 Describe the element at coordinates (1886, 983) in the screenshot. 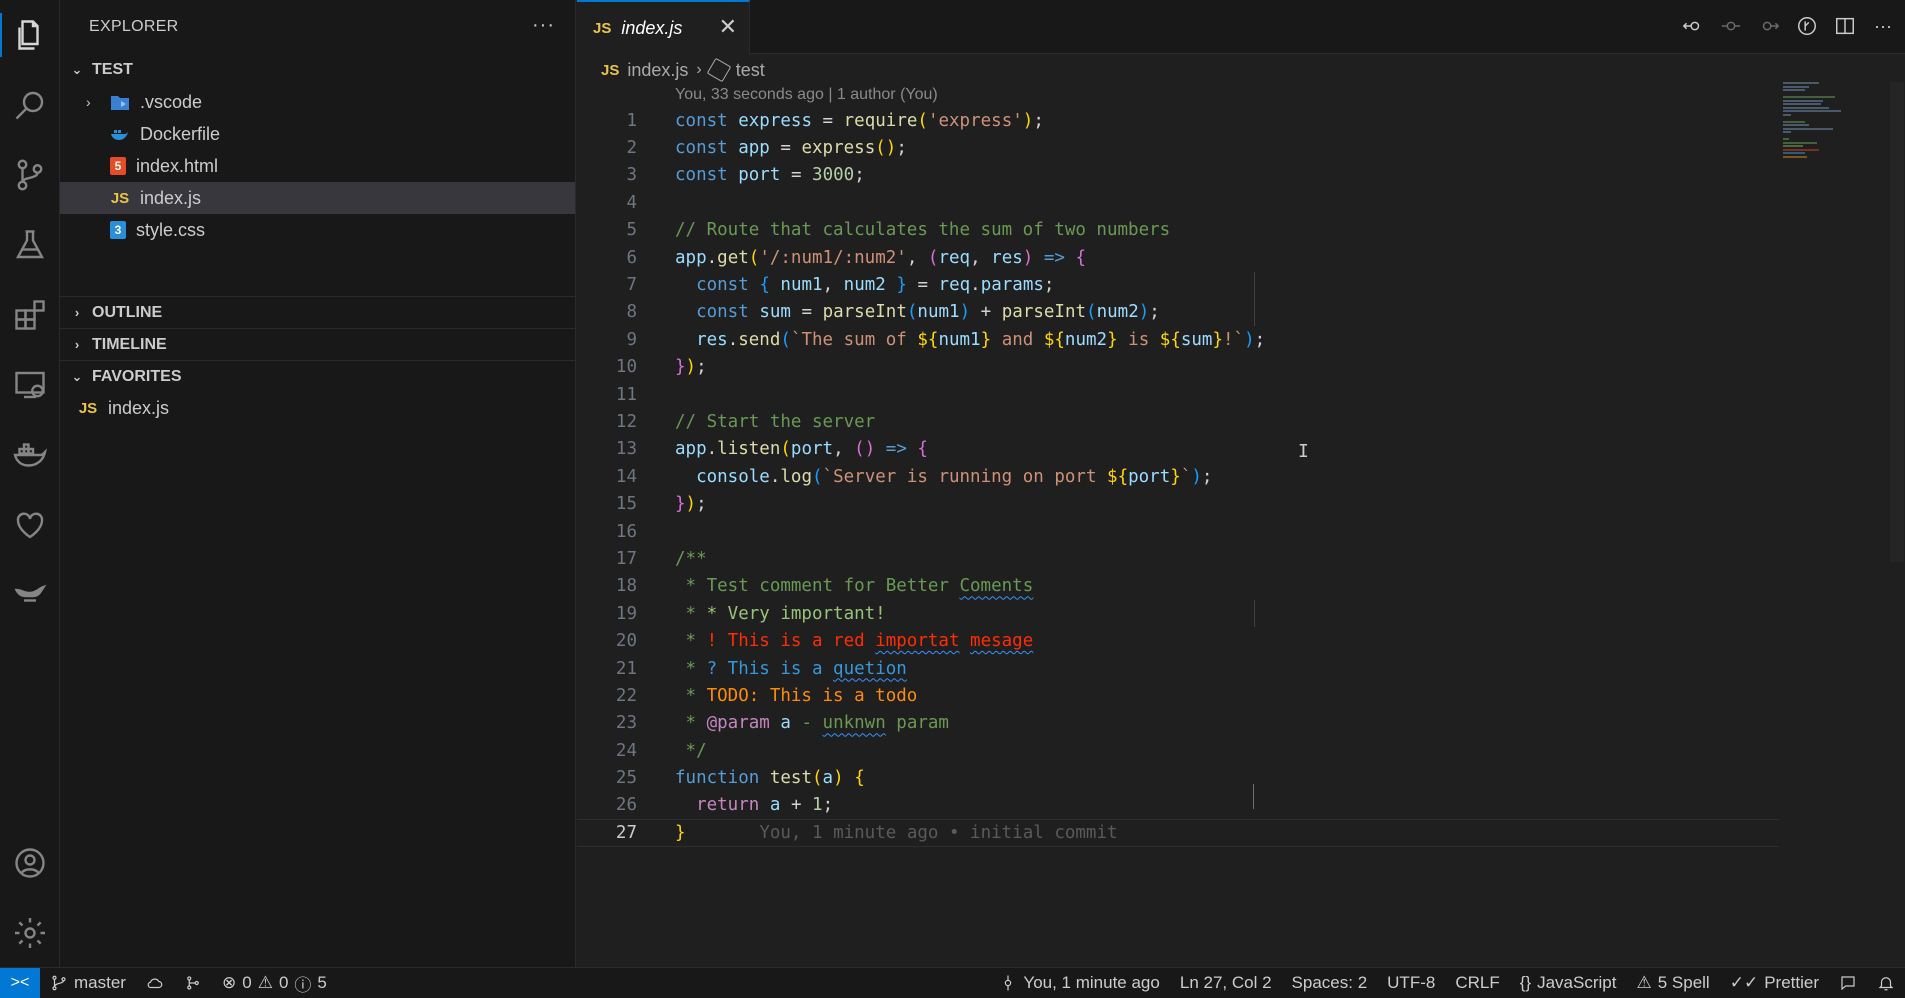

I see `notifications-bell-icon` at that location.